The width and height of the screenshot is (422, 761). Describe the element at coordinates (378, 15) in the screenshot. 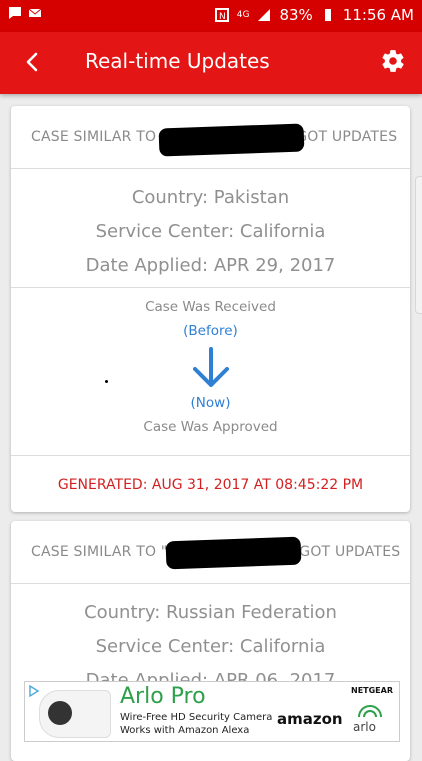

I see `clock: 11:56 AM` at that location.